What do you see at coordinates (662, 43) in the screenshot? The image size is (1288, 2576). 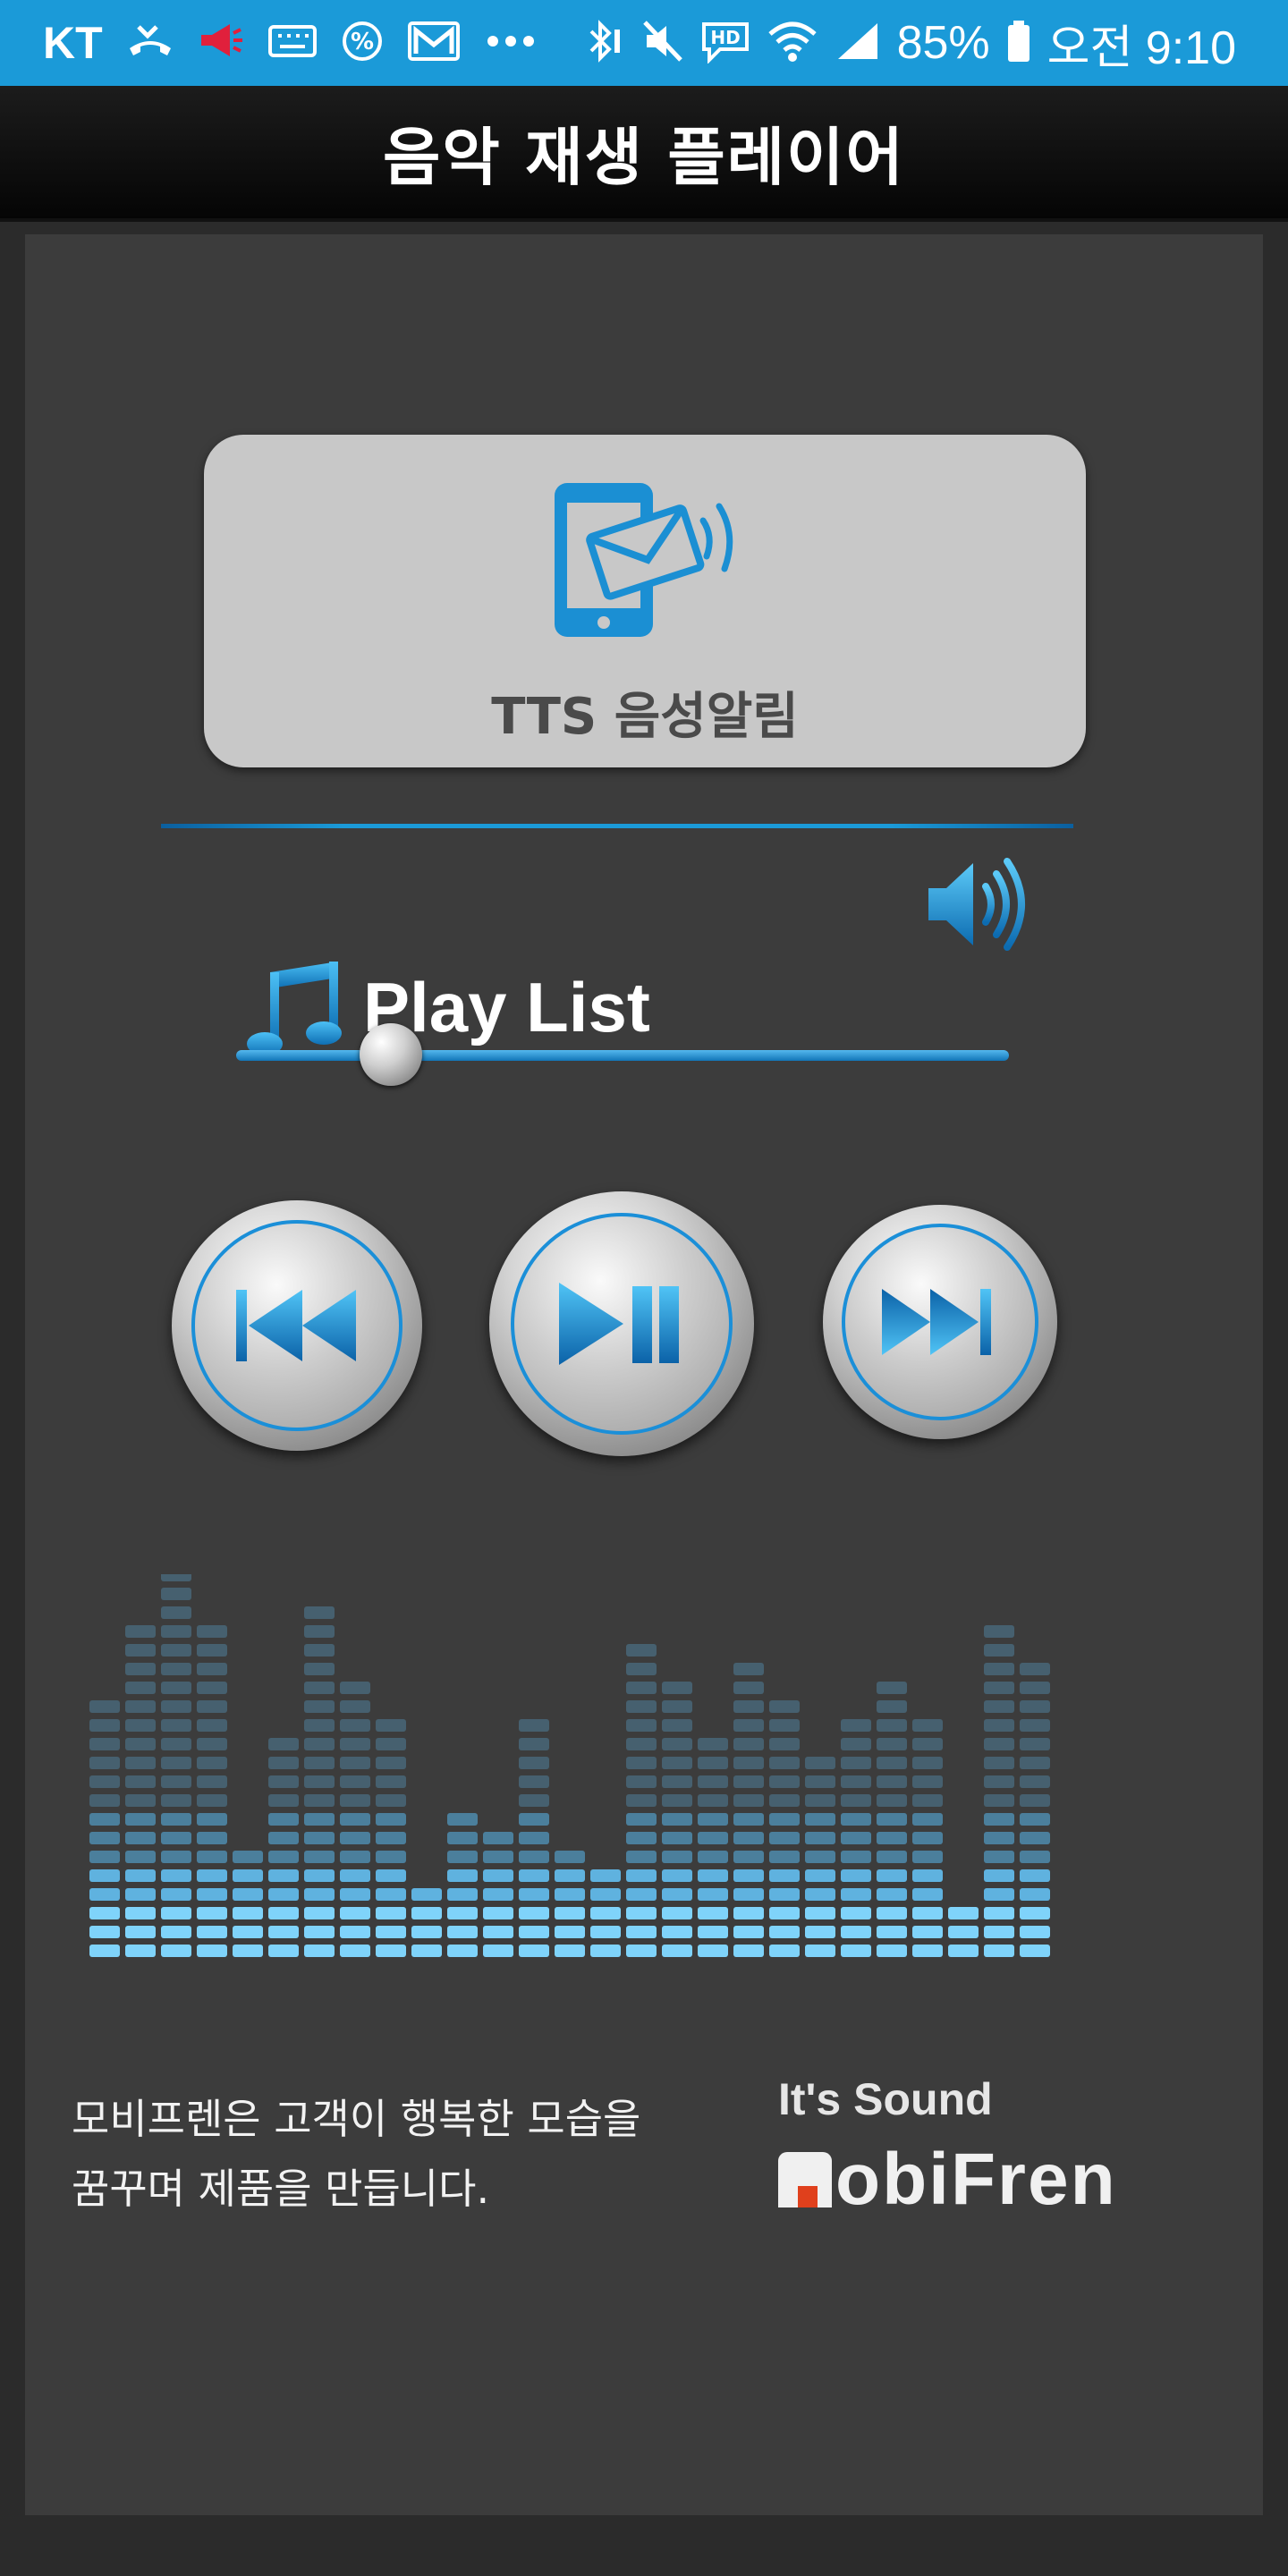 I see `mute-icon` at bounding box center [662, 43].